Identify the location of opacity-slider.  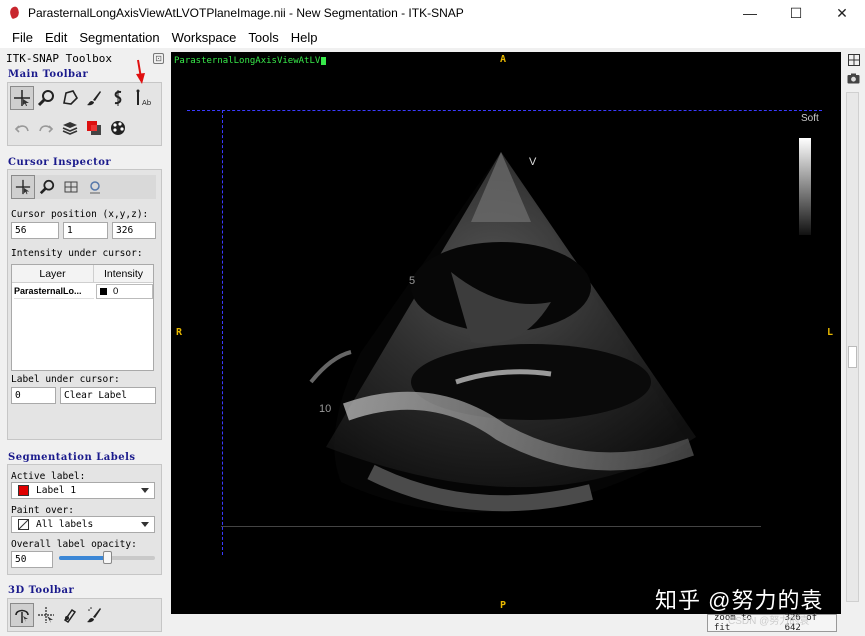
(107, 557).